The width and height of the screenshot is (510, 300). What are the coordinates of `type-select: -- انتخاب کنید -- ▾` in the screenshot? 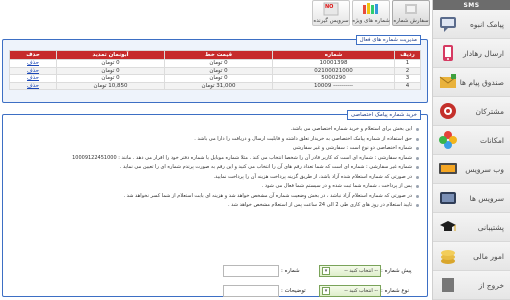 It's located at (350, 291).